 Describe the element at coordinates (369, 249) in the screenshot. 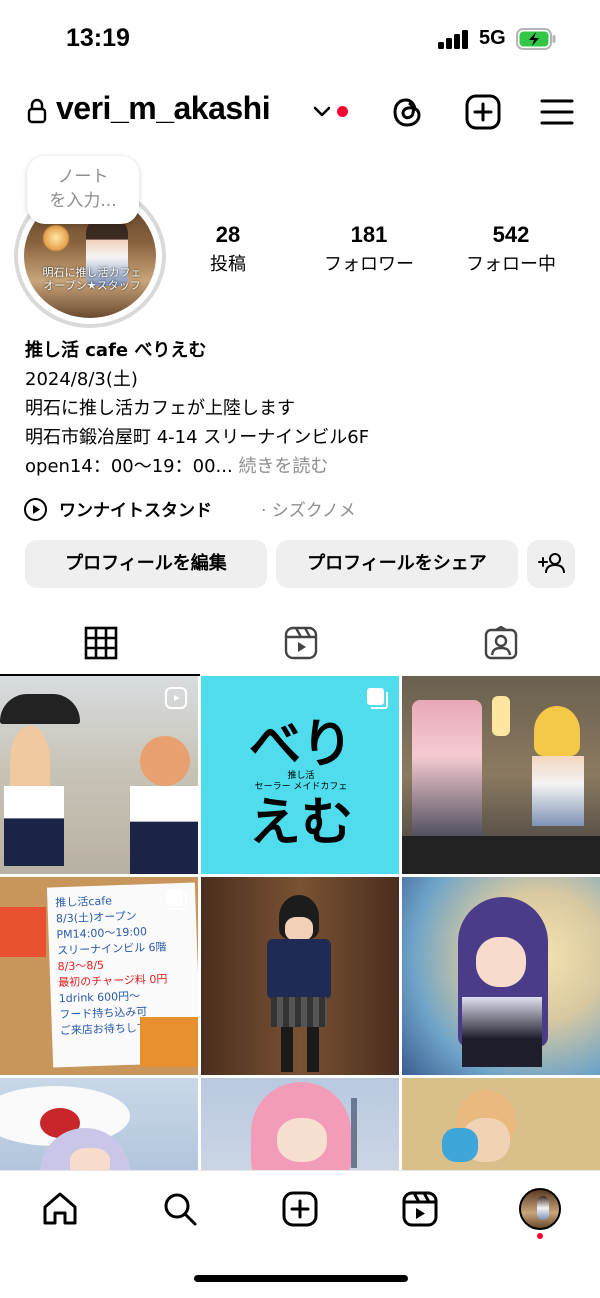

I see `stat-followers: 181 フォロワー` at that location.